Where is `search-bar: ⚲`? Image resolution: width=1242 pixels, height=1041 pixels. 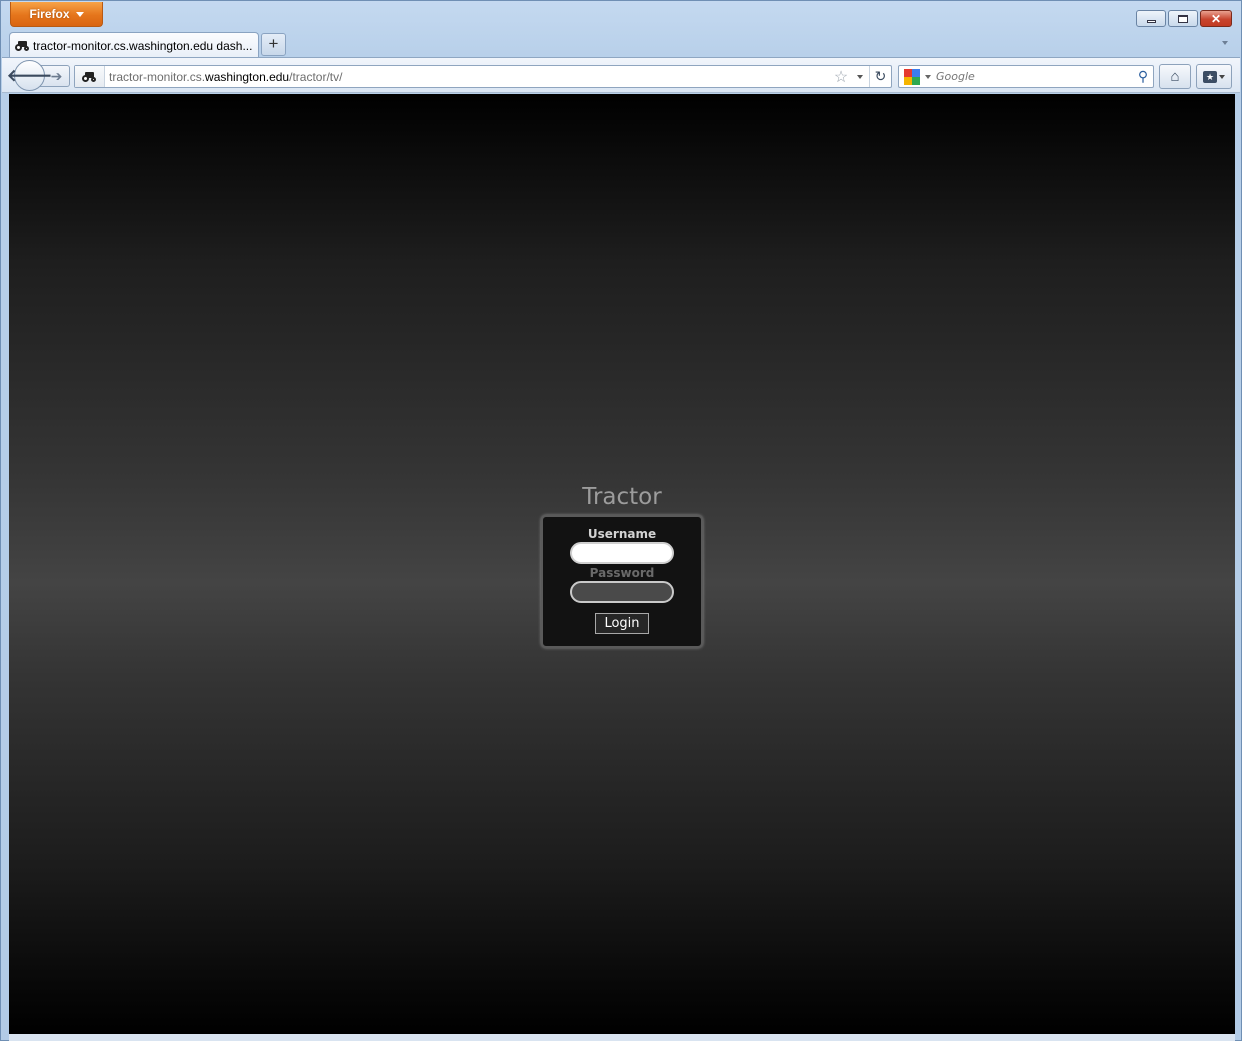
search-bar: ⚲ is located at coordinates (1026, 76).